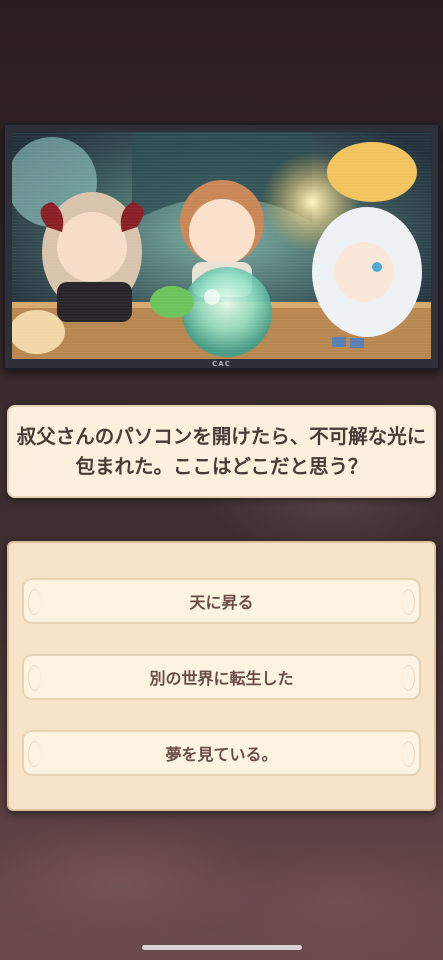 This screenshot has width=443, height=960. I want to click on choice-label: 別の世界に転生した, so click(221, 678).